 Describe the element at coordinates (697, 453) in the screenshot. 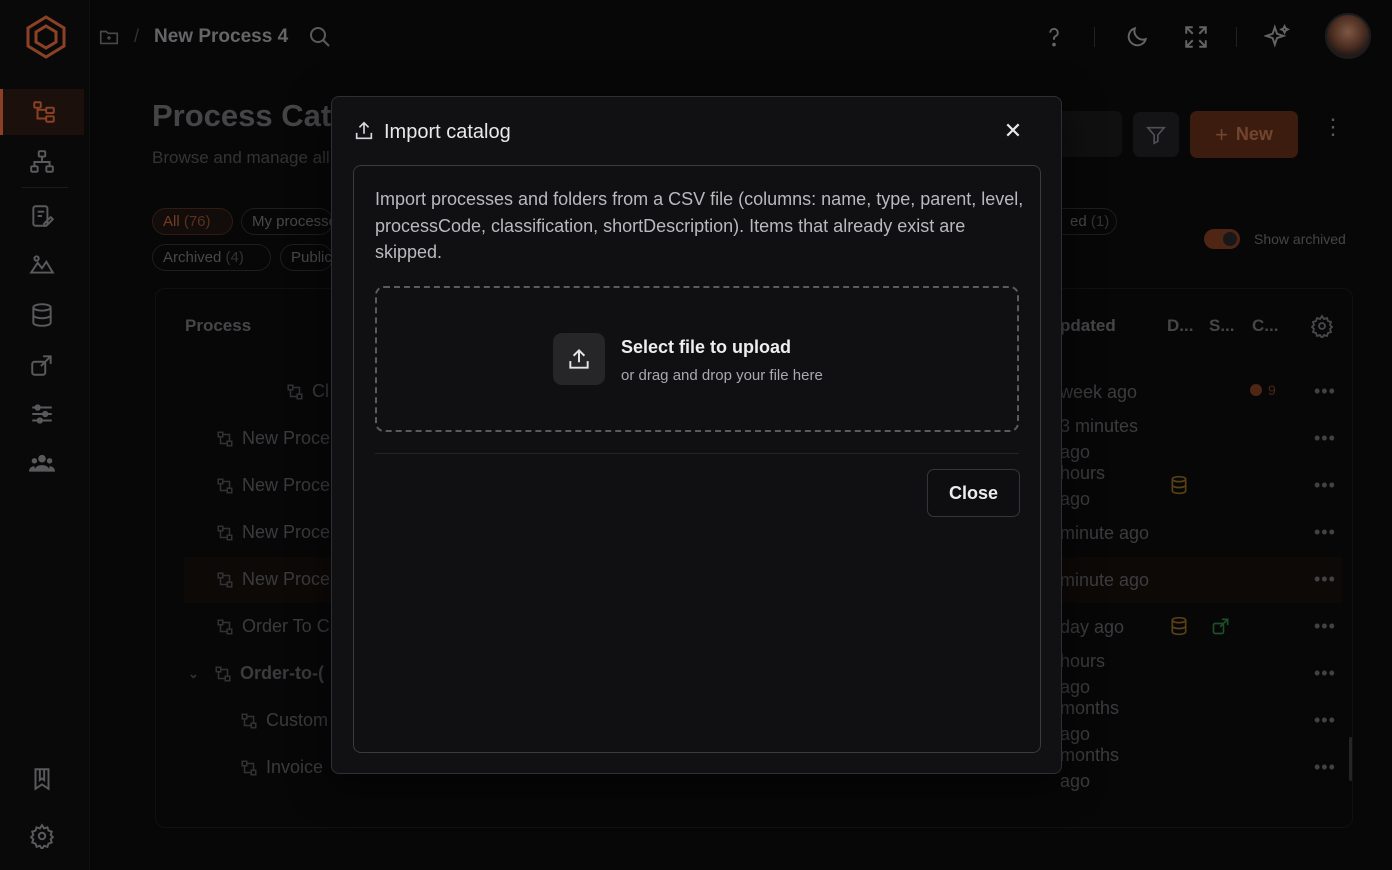

I see `dialog-divider` at that location.